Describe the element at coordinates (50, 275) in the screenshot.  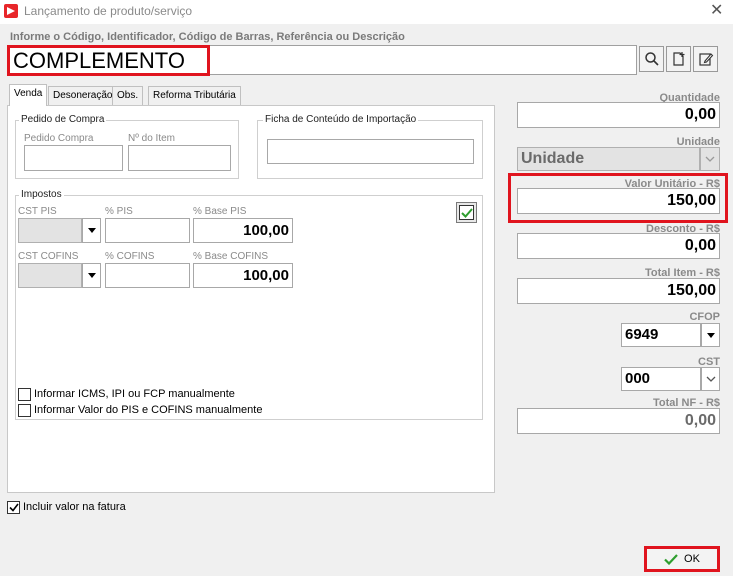
I see `cst-cofins-select` at that location.